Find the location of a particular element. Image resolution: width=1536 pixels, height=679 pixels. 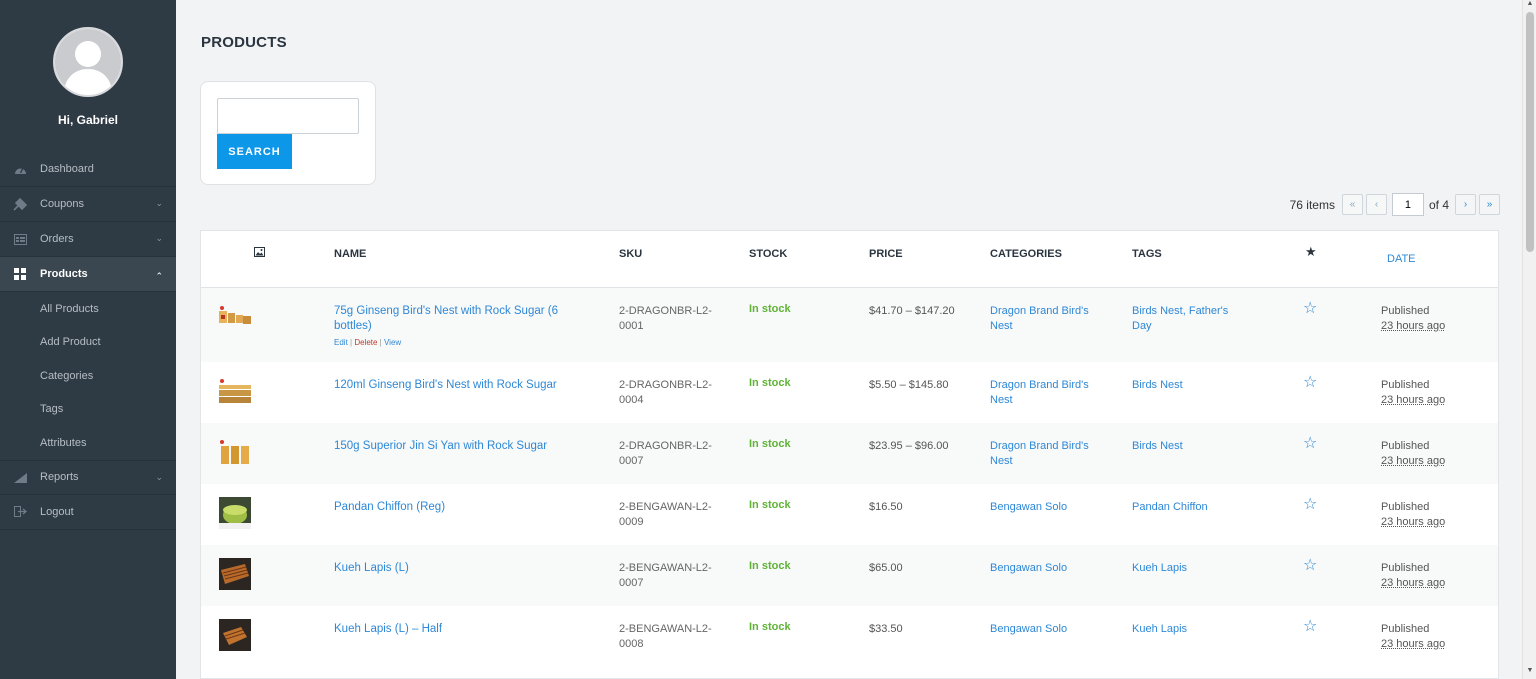

column-header-date: DATE is located at coordinates (1401, 259).